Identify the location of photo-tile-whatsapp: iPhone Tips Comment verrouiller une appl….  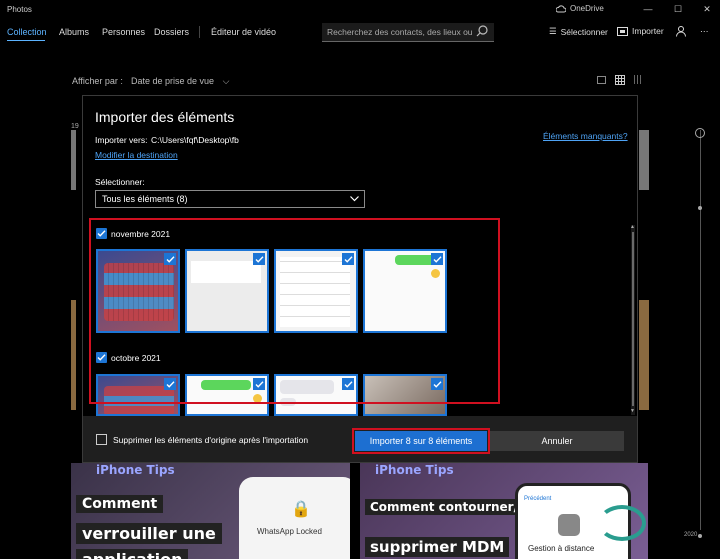
(210, 511).